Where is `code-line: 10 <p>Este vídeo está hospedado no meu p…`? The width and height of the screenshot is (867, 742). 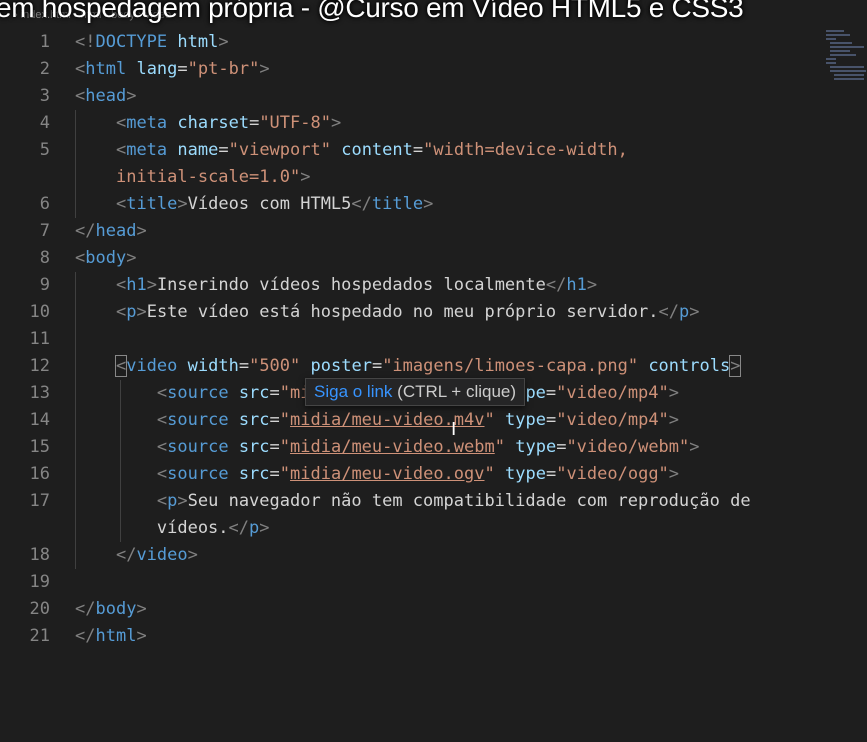 code-line: 10 <p>Este vídeo está hospedado no meu p… is located at coordinates (433, 312).